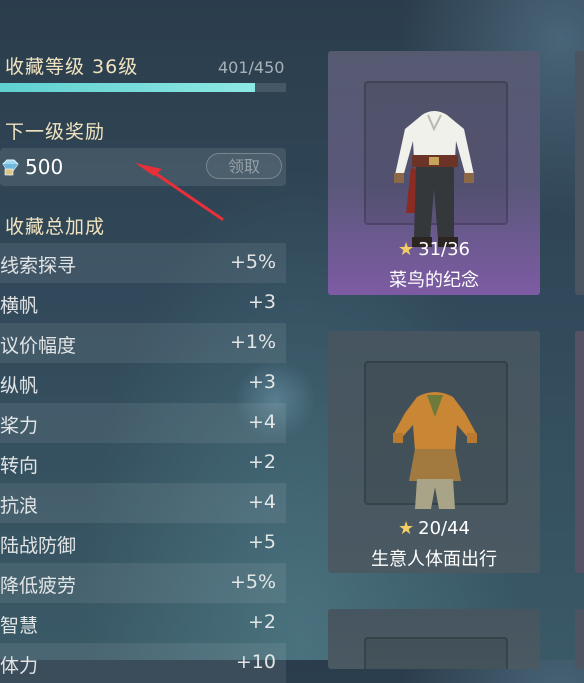  What do you see at coordinates (127, 87) in the screenshot?
I see `collection-progress-fill` at bounding box center [127, 87].